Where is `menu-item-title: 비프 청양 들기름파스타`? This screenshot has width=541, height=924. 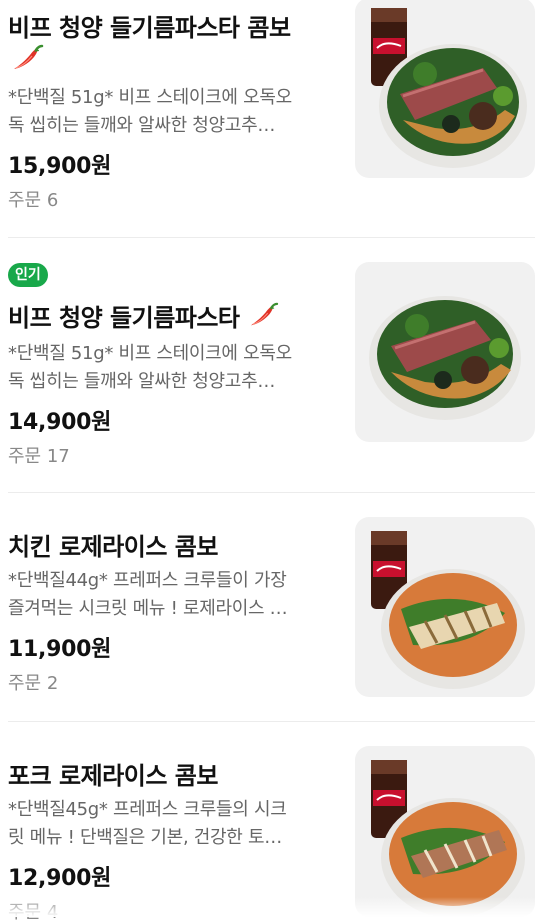
menu-item-title: 비프 청양 들기름파스타 is located at coordinates (143, 317).